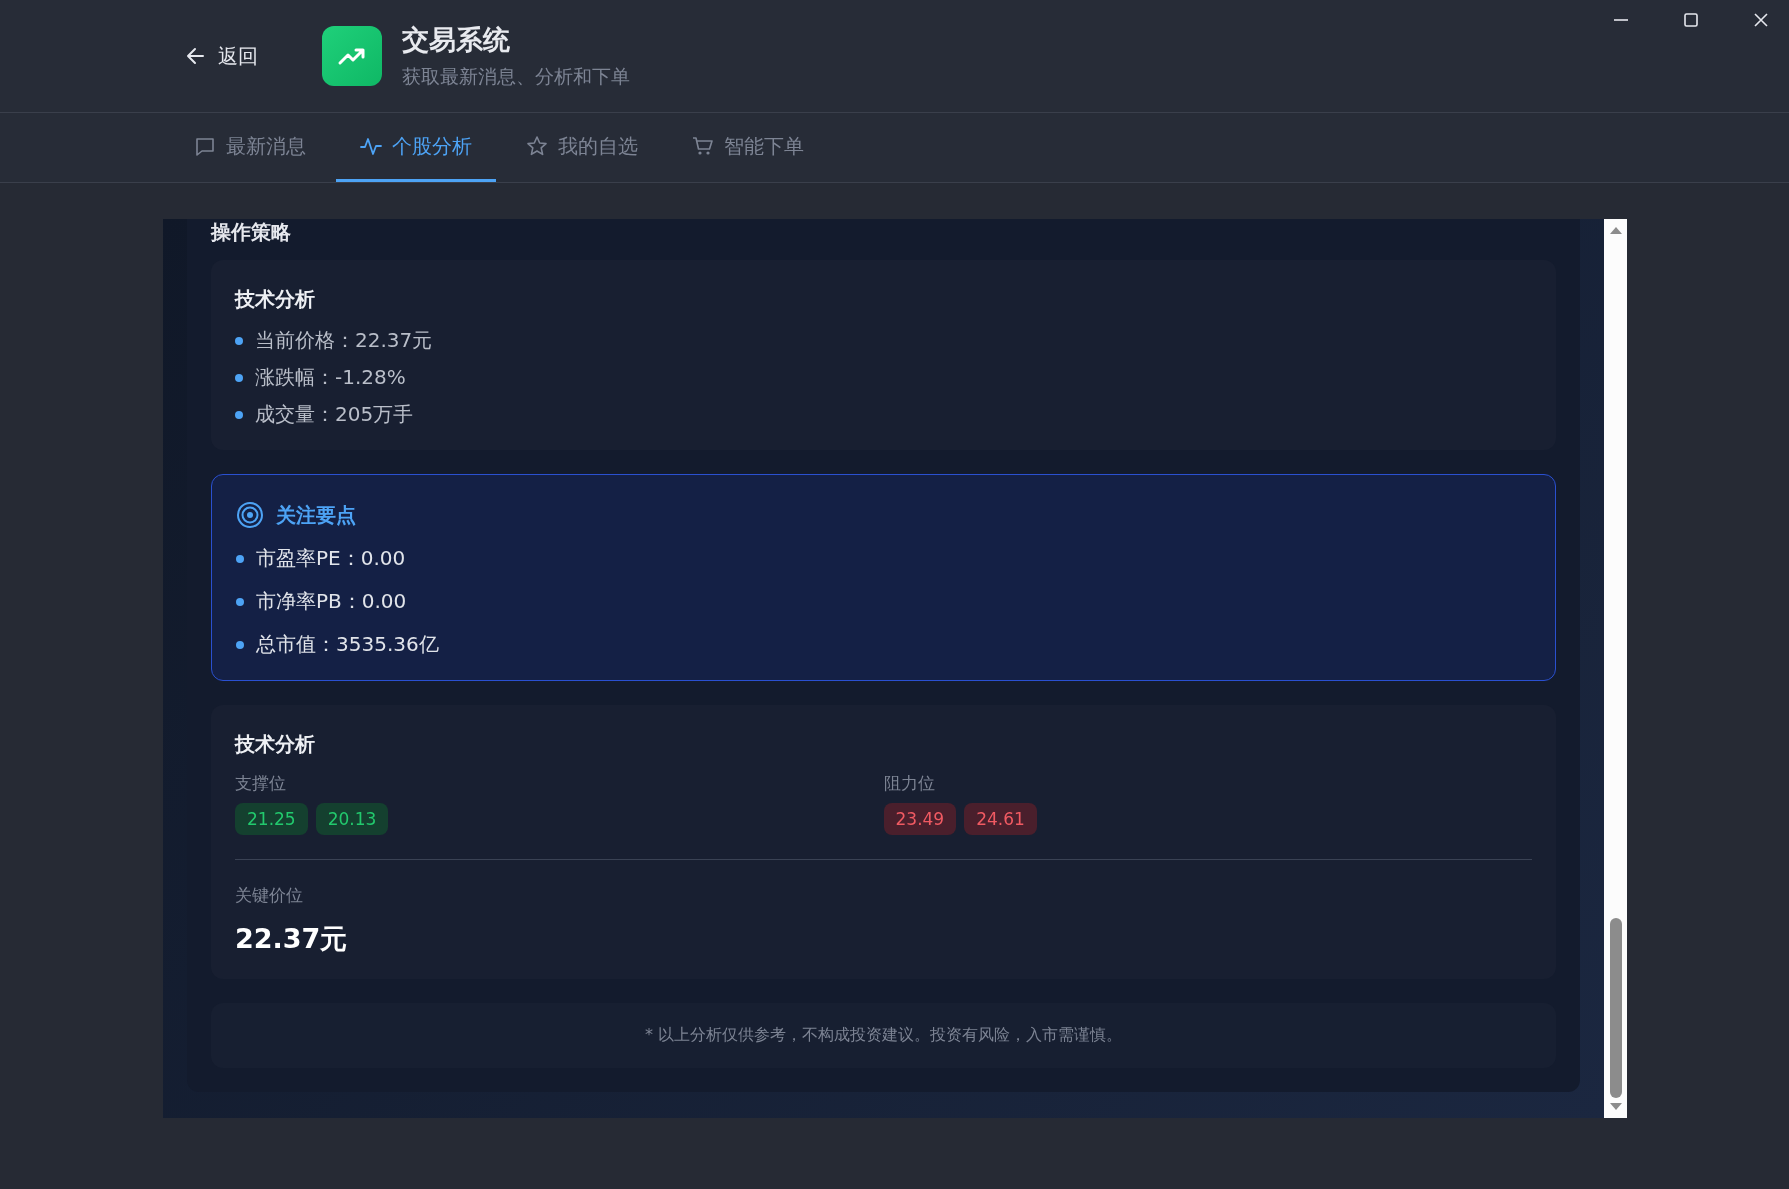  I want to click on target-icon, so click(250, 515).